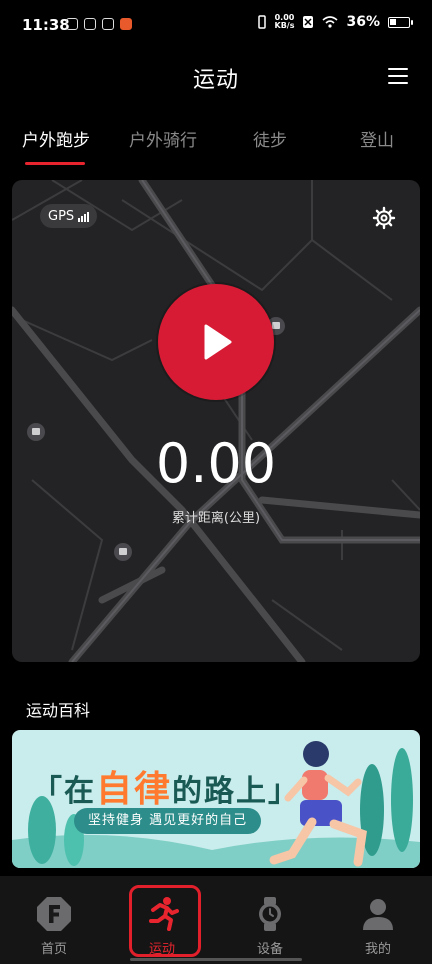 Image resolution: width=432 pixels, height=964 pixels. What do you see at coordinates (58, 710) in the screenshot?
I see `section-title-encyclopedia: 运动百科` at bounding box center [58, 710].